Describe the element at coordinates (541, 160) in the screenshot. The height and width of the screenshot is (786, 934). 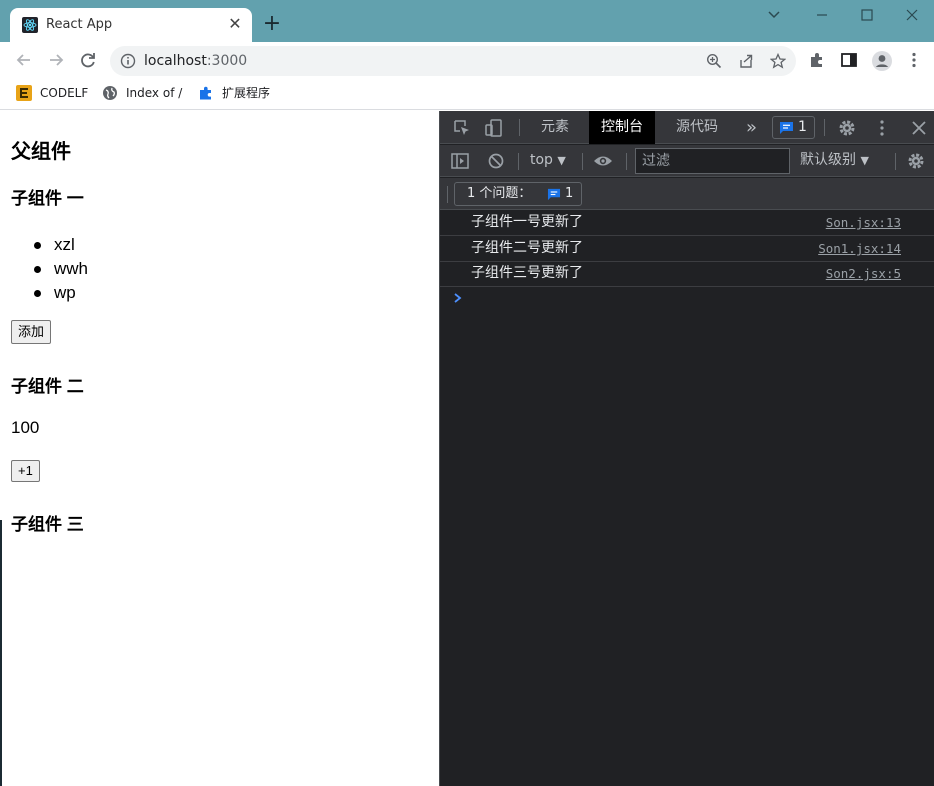
I see `context-value: top` at that location.